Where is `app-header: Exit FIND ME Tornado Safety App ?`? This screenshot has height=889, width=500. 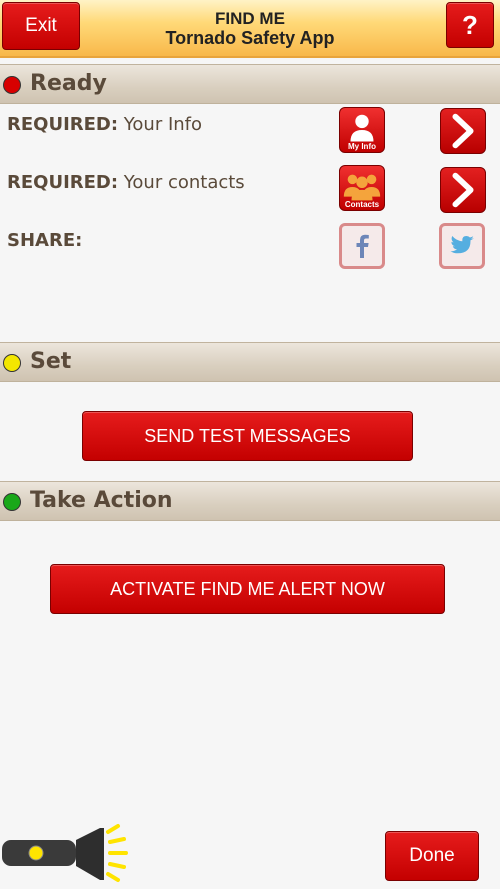 app-header: Exit FIND ME Tornado Safety App ? is located at coordinates (250, 29).